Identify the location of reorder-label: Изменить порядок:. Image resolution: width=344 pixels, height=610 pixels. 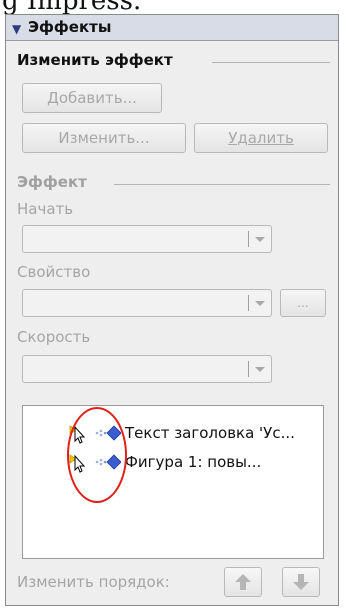
(93, 582).